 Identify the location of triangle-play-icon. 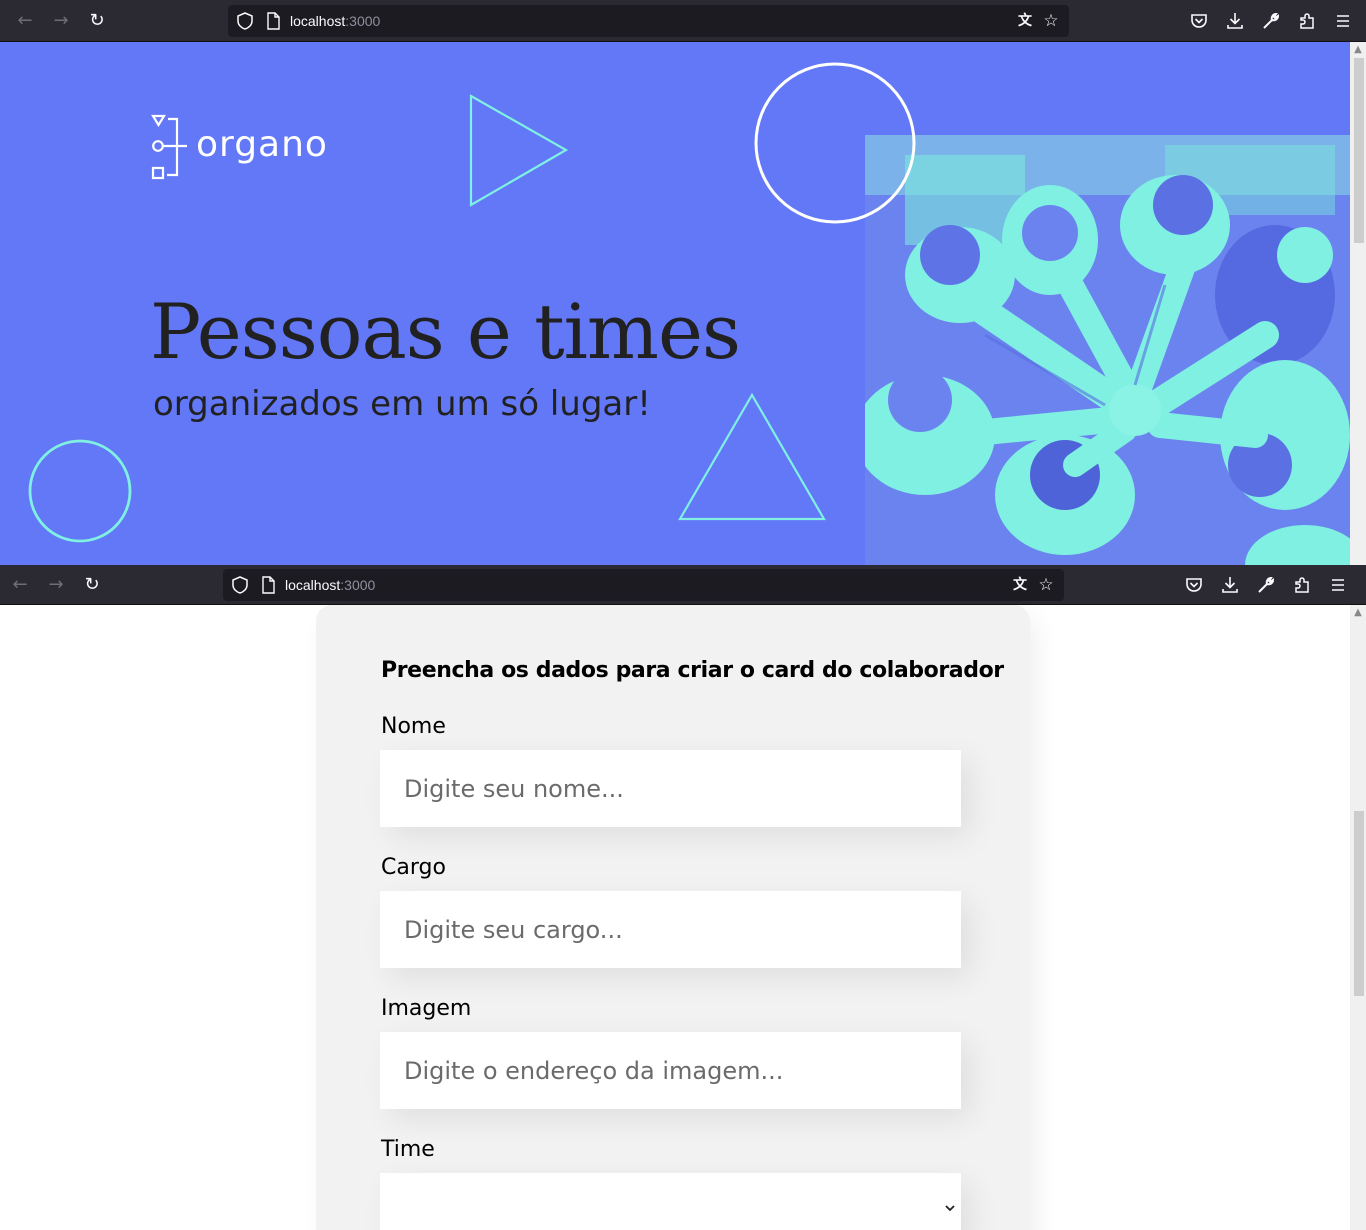
(519, 150).